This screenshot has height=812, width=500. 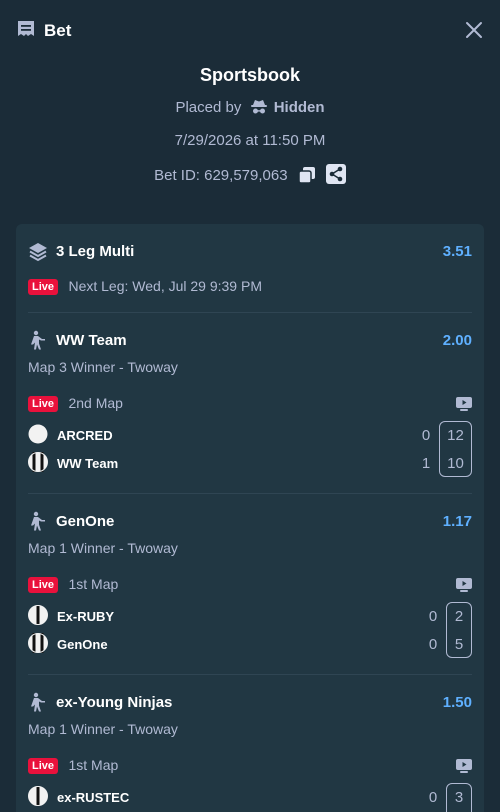 What do you see at coordinates (93, 797) in the screenshot?
I see `team-name: ex-RUSTEC` at bounding box center [93, 797].